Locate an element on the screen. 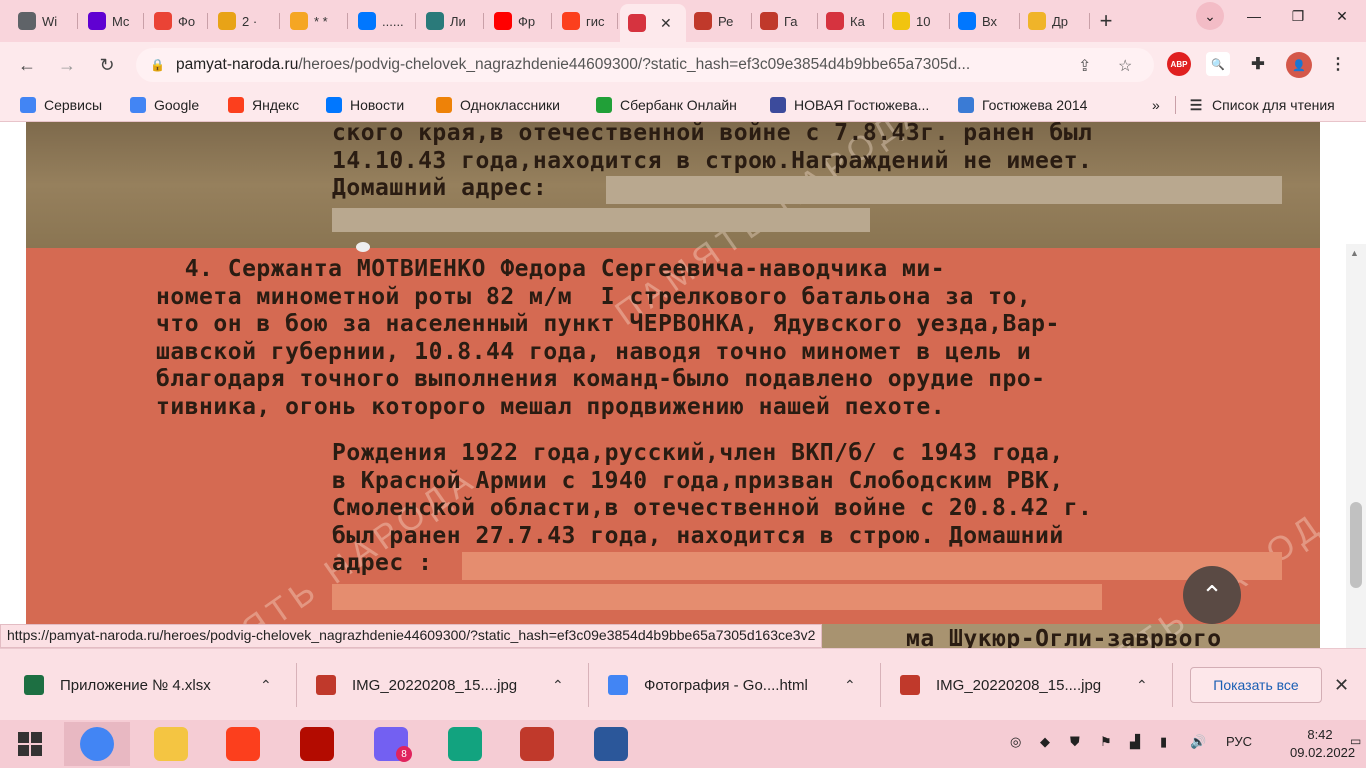  download-item: Фотография - Go....html ⌃ is located at coordinates (739, 685).